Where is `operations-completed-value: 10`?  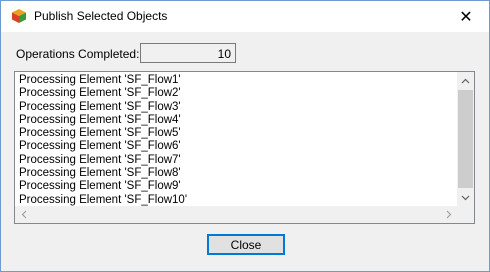 operations-completed-value: 10 is located at coordinates (224, 54).